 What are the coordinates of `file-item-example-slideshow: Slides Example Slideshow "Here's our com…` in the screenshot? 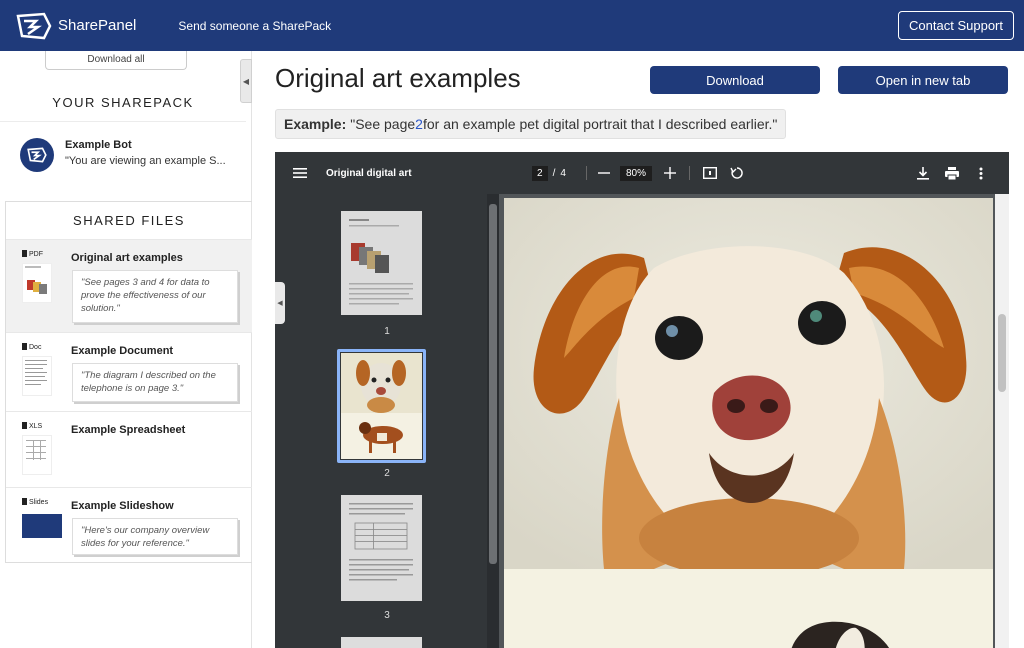 It's located at (129, 525).